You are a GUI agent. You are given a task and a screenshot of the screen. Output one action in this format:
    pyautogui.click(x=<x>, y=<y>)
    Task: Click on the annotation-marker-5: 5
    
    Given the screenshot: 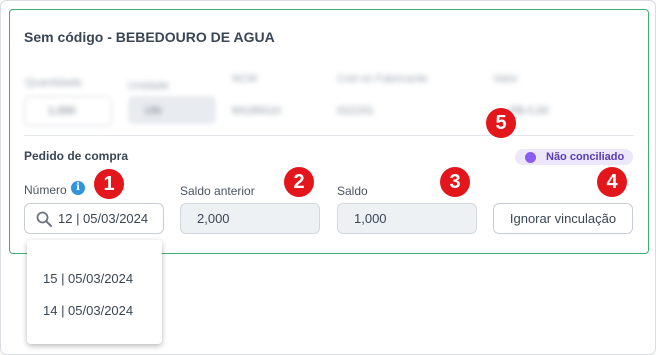 What is the action you would take?
    pyautogui.click(x=501, y=123)
    